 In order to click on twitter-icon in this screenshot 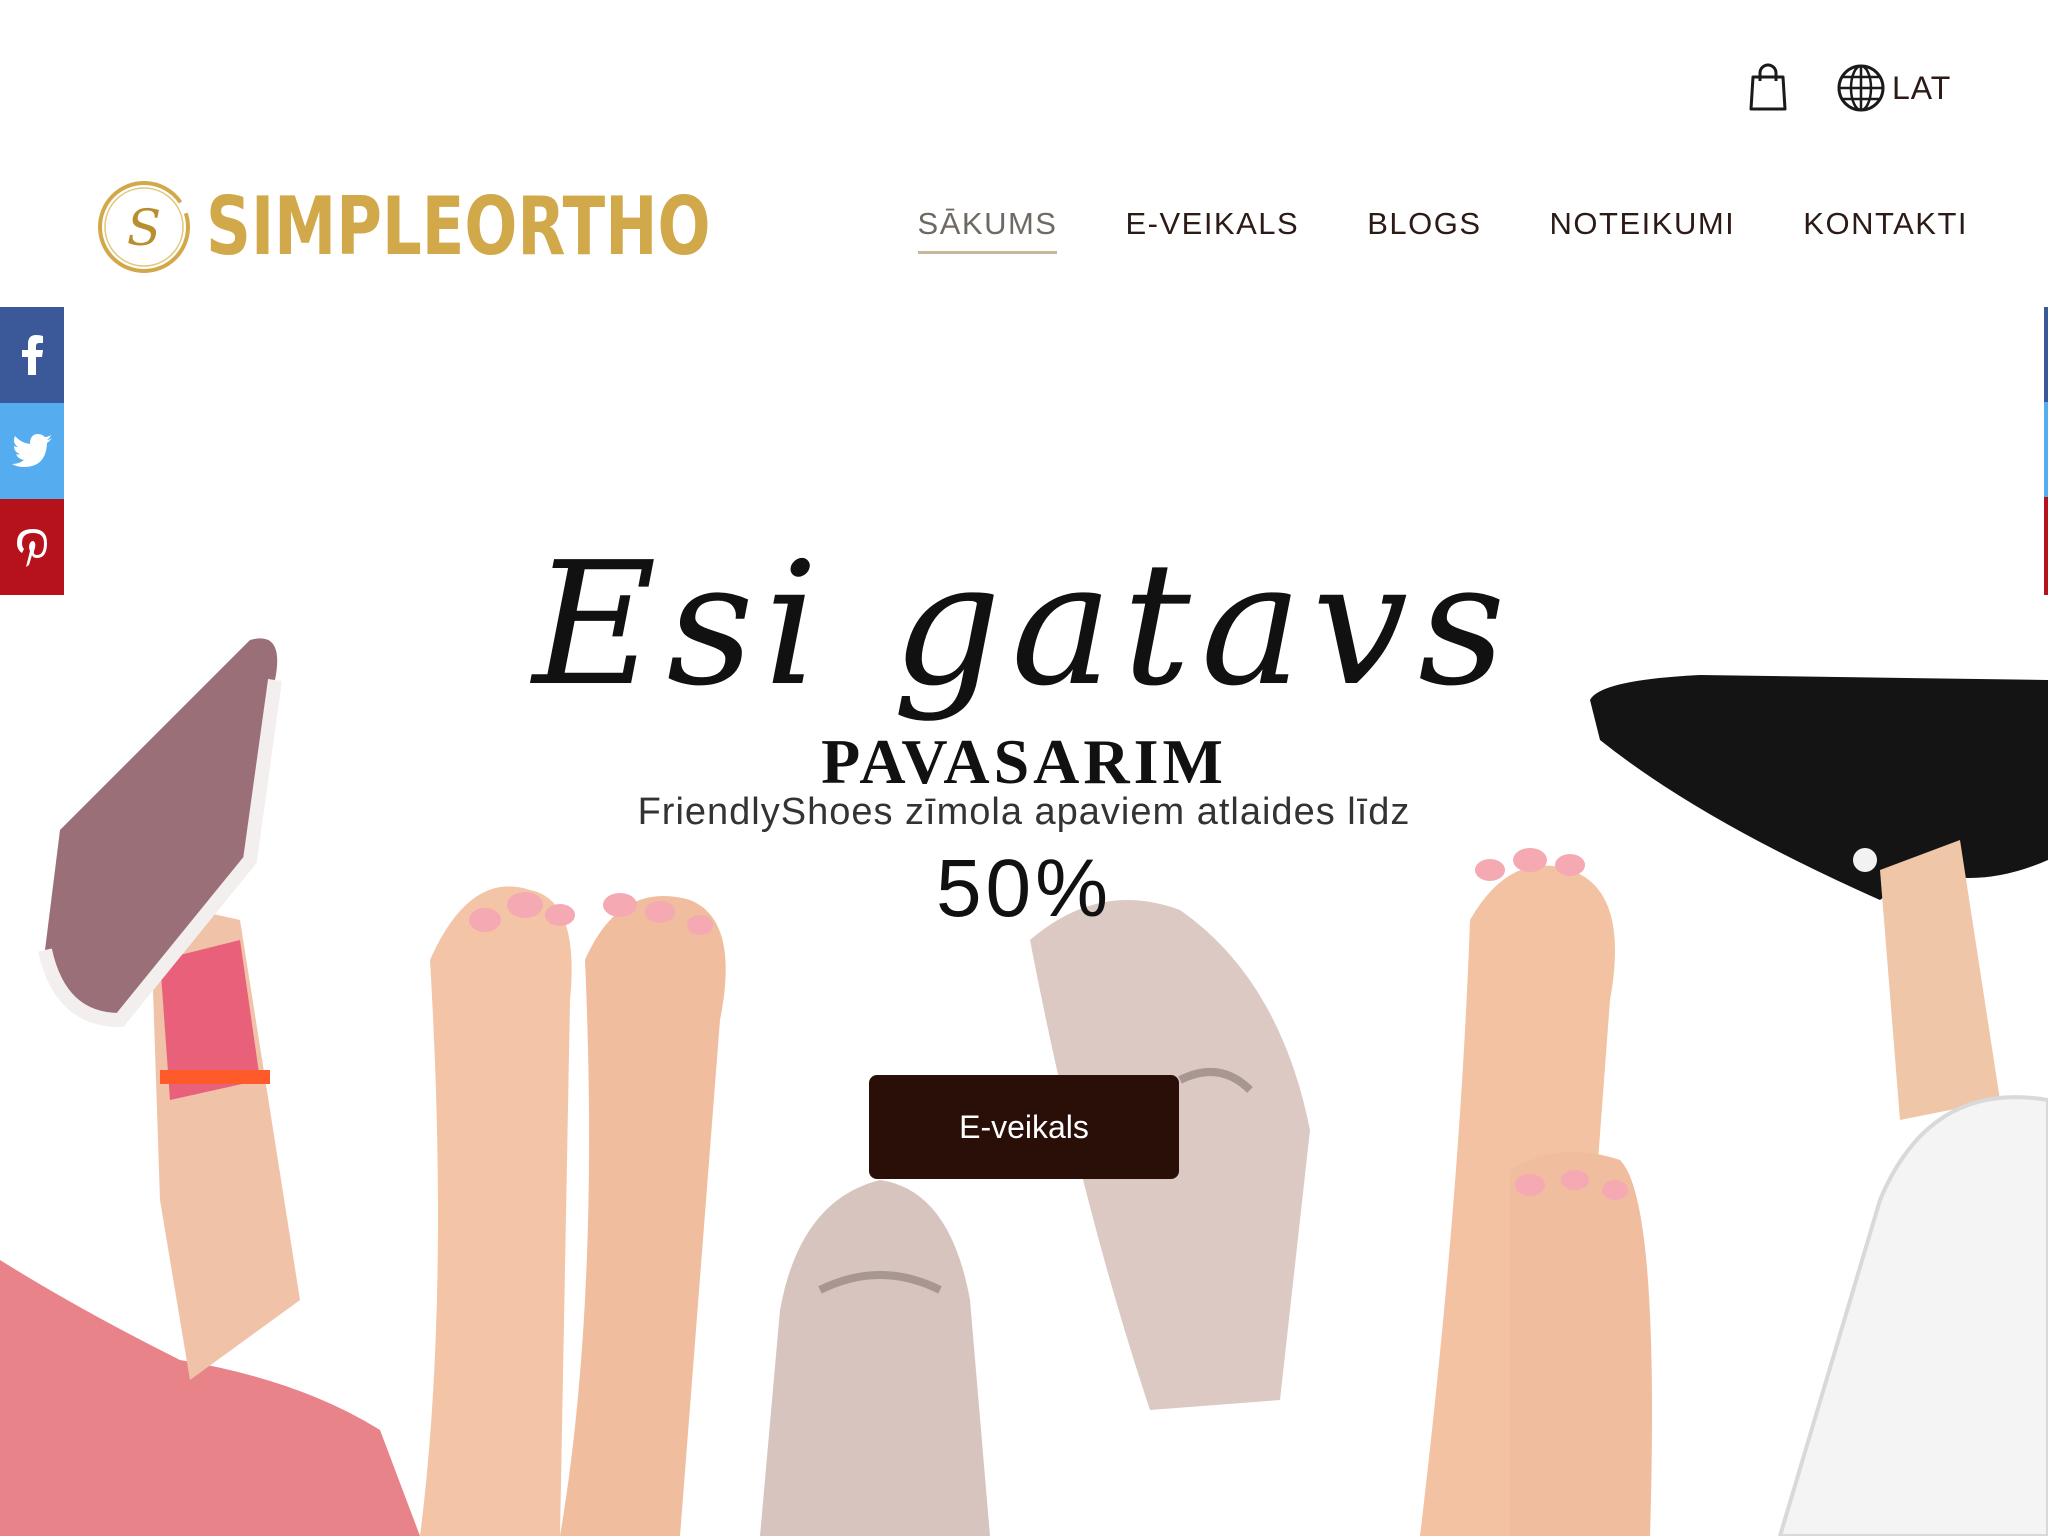, I will do `click(32, 450)`.